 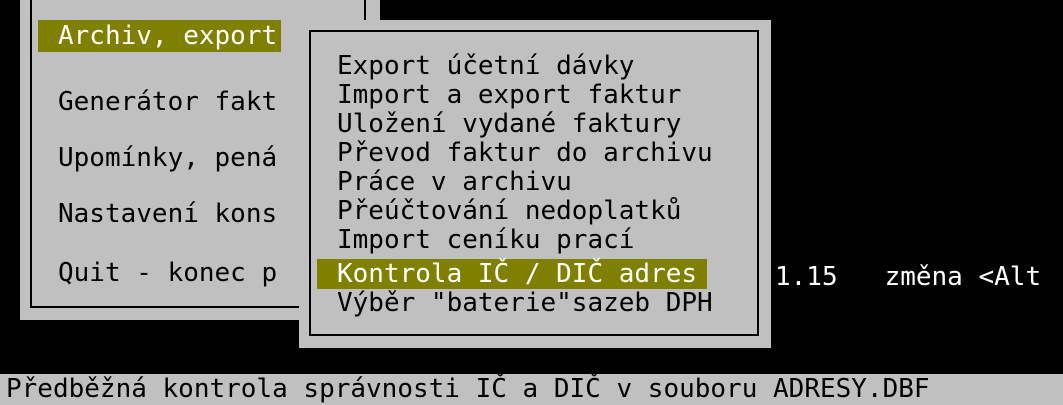 What do you see at coordinates (159, 102) in the screenshot?
I see `main-menu-item-generator: Generátor fakt` at bounding box center [159, 102].